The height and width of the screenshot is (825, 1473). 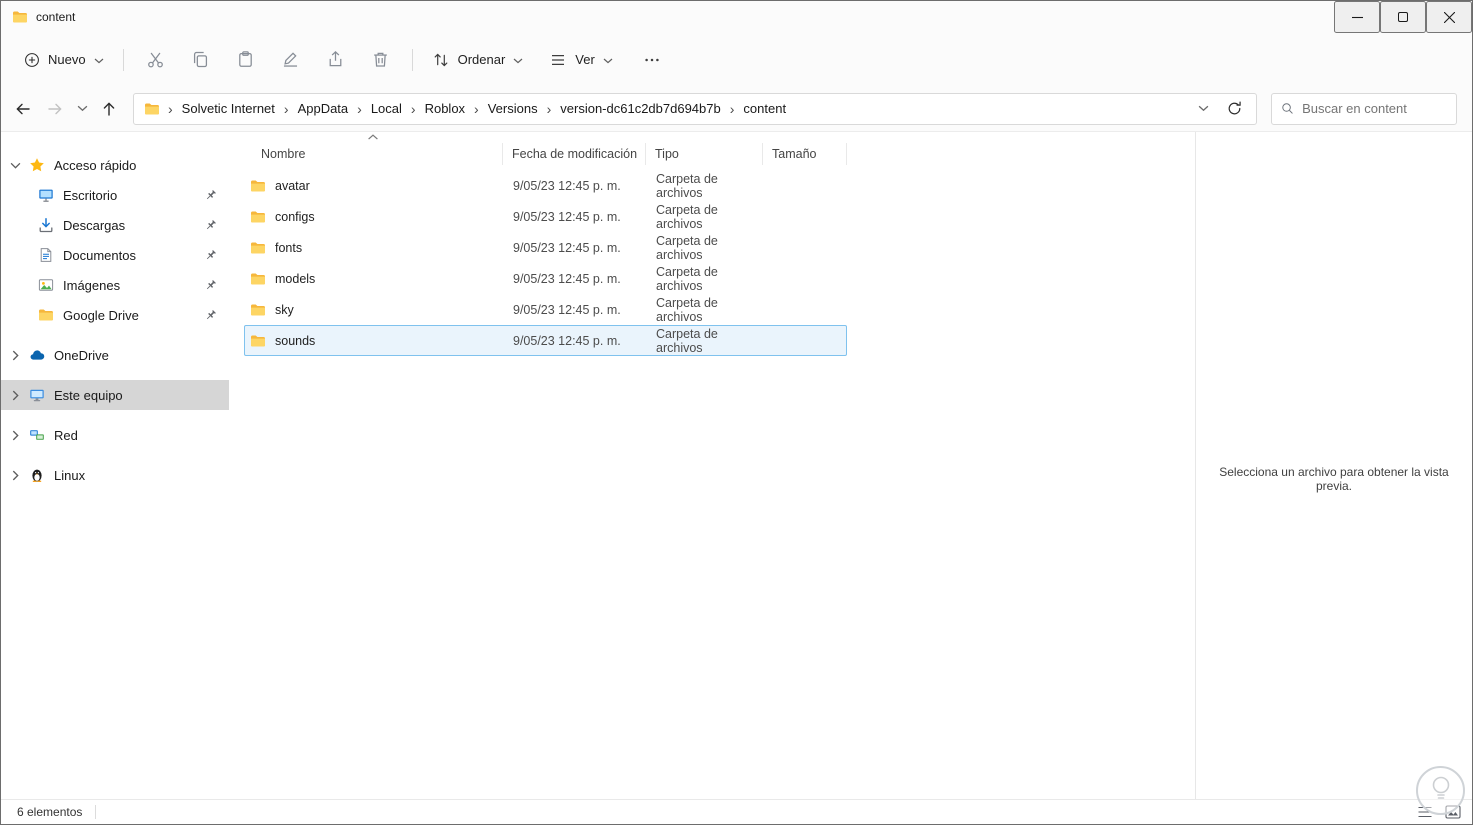 I want to click on more-options-button, so click(x=652, y=60).